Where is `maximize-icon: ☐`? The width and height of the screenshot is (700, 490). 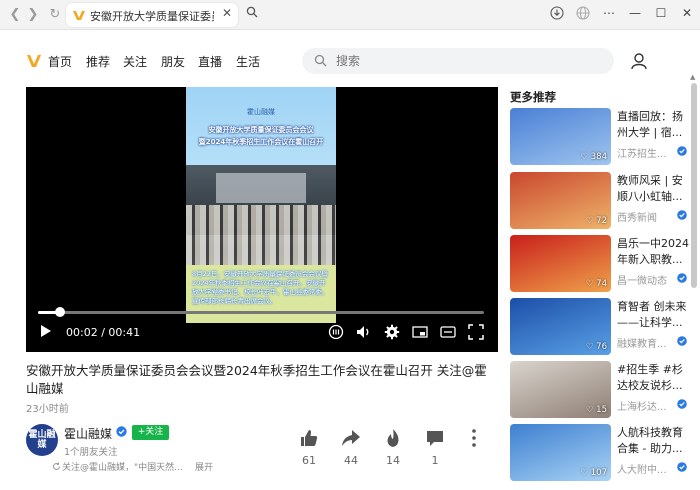
maximize-icon: ☐ is located at coordinates (661, 13).